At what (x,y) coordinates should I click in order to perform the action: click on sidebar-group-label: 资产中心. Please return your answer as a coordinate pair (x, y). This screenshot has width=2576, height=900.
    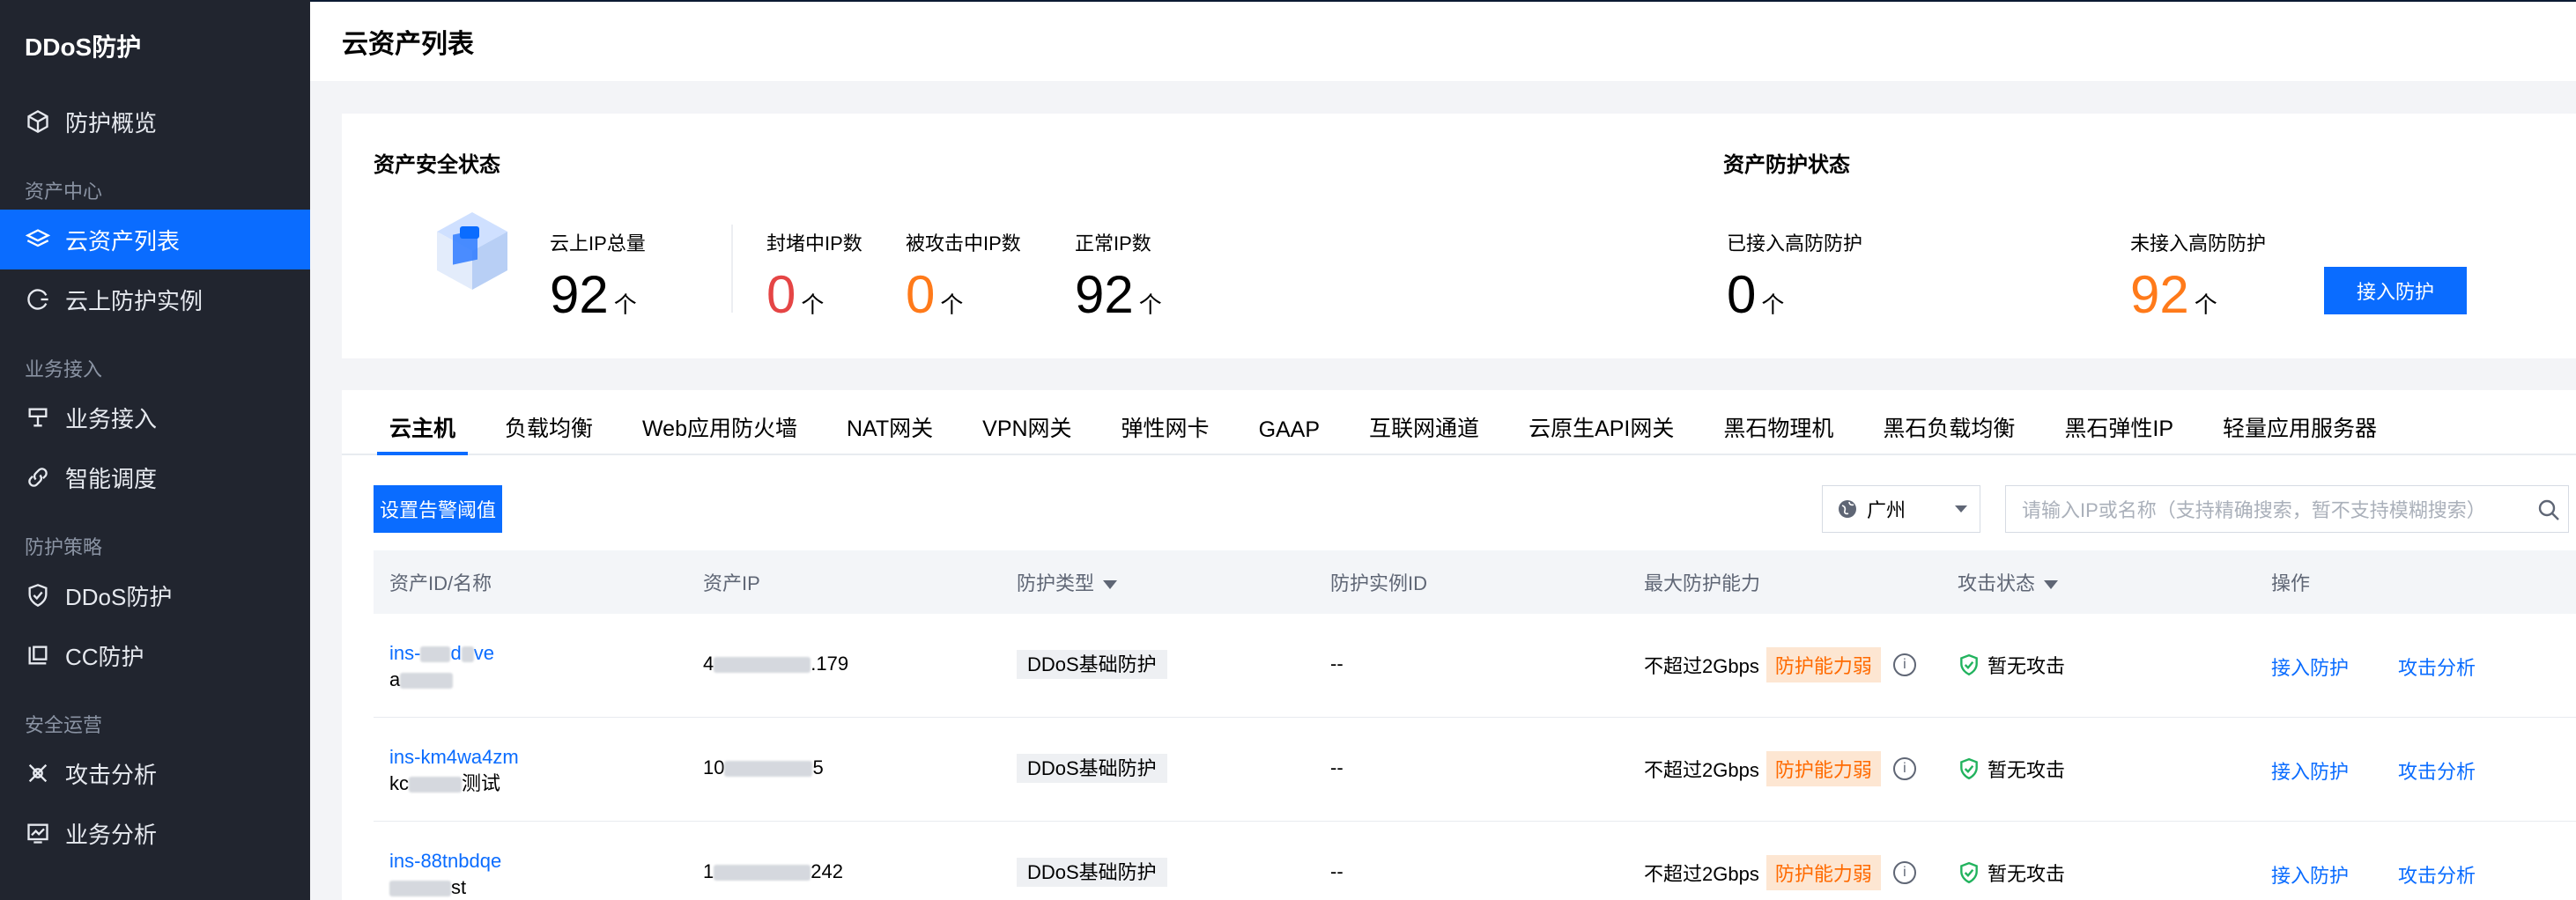
    Looking at the image, I should click on (64, 192).